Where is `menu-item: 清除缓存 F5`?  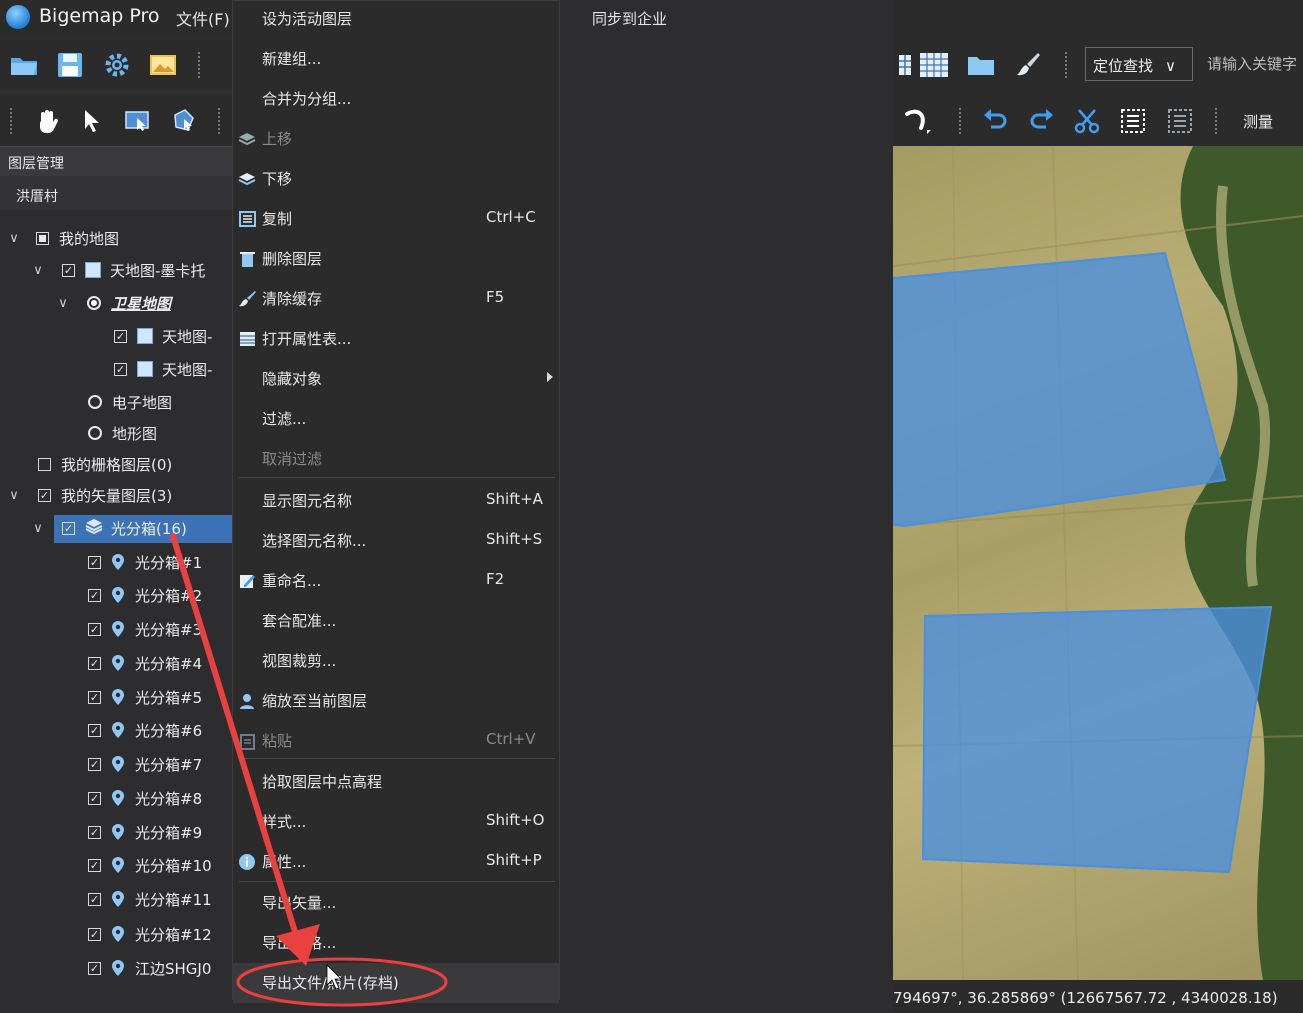
menu-item: 清除缓存 F5 is located at coordinates (396, 299).